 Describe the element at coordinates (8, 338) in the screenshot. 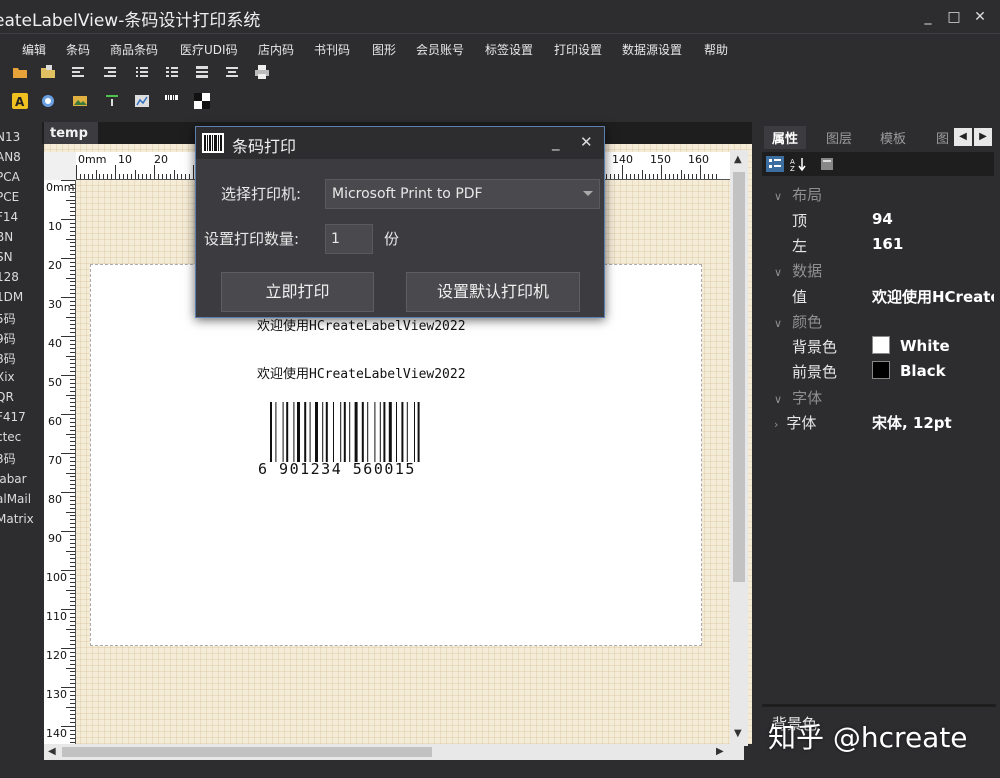

I see `barcode-type-item: 9码` at that location.